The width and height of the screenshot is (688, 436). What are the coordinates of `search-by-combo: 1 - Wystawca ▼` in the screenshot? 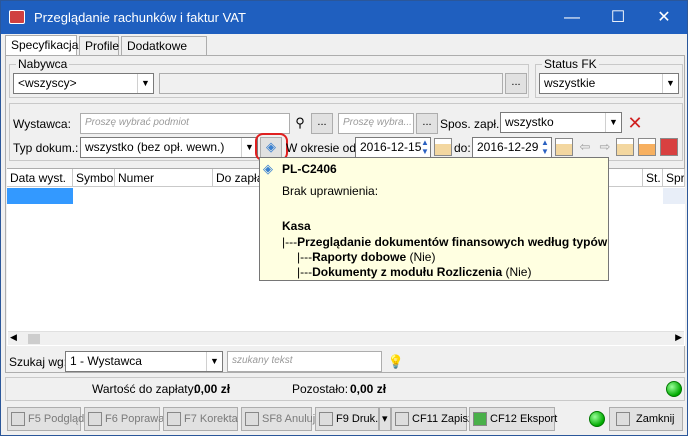 It's located at (144, 361).